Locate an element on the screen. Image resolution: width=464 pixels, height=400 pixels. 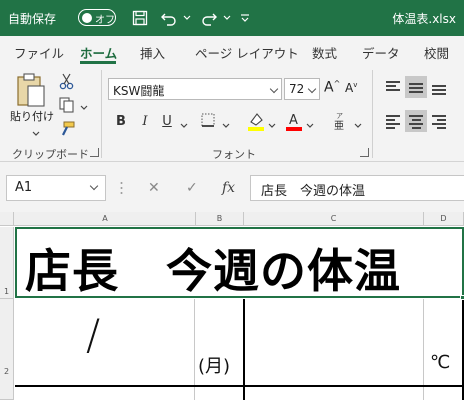
paste-label: 貼り付け is located at coordinates (32, 116).